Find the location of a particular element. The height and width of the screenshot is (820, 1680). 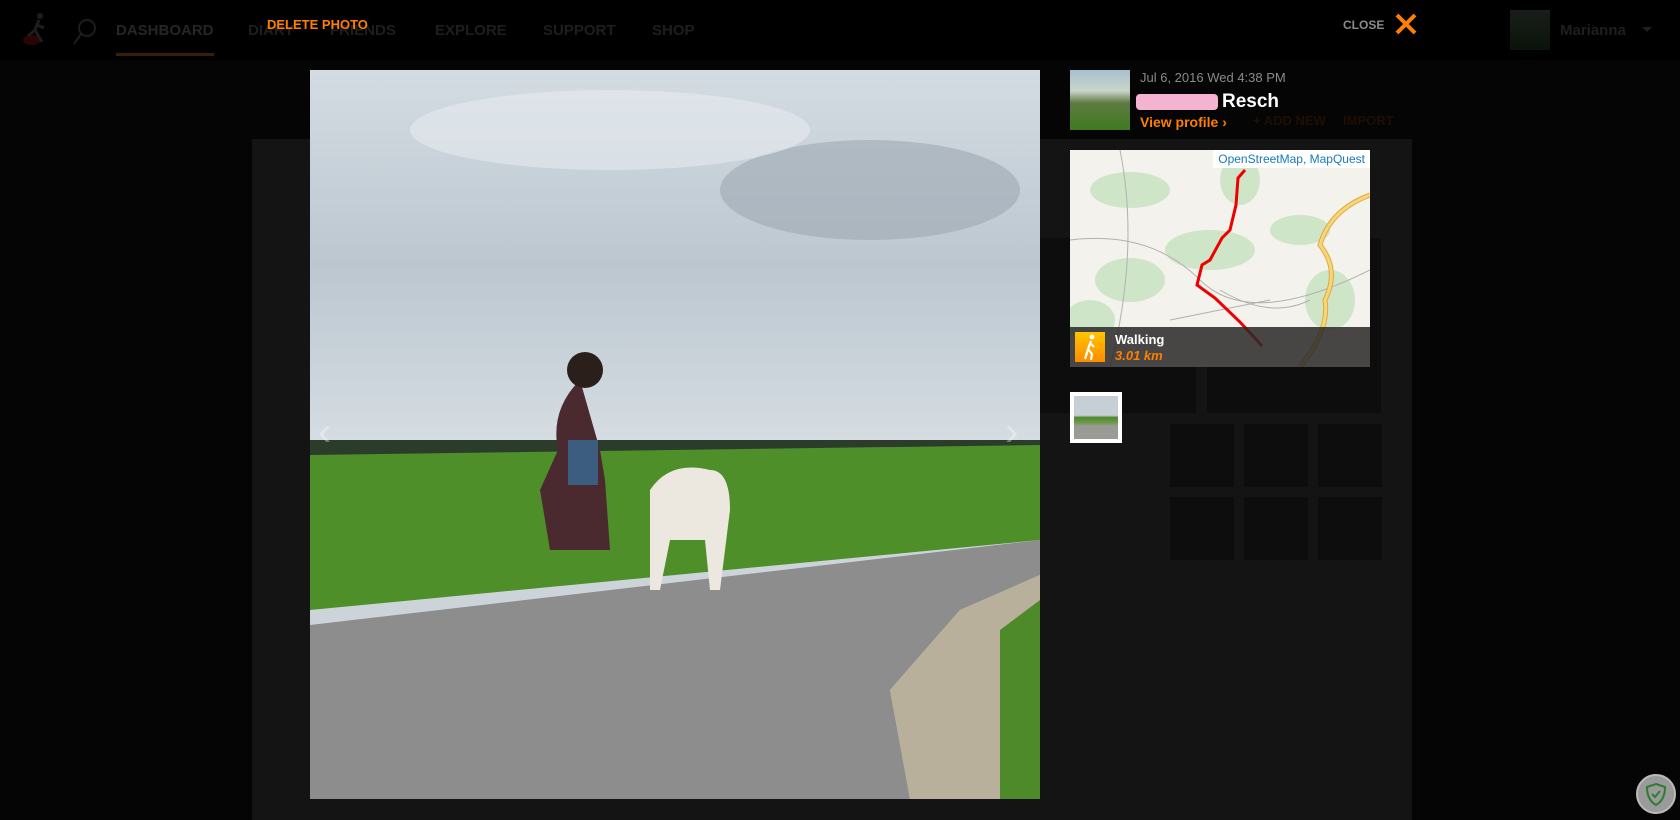

activity-summary: Walking 3.01 km is located at coordinates (1220, 347).